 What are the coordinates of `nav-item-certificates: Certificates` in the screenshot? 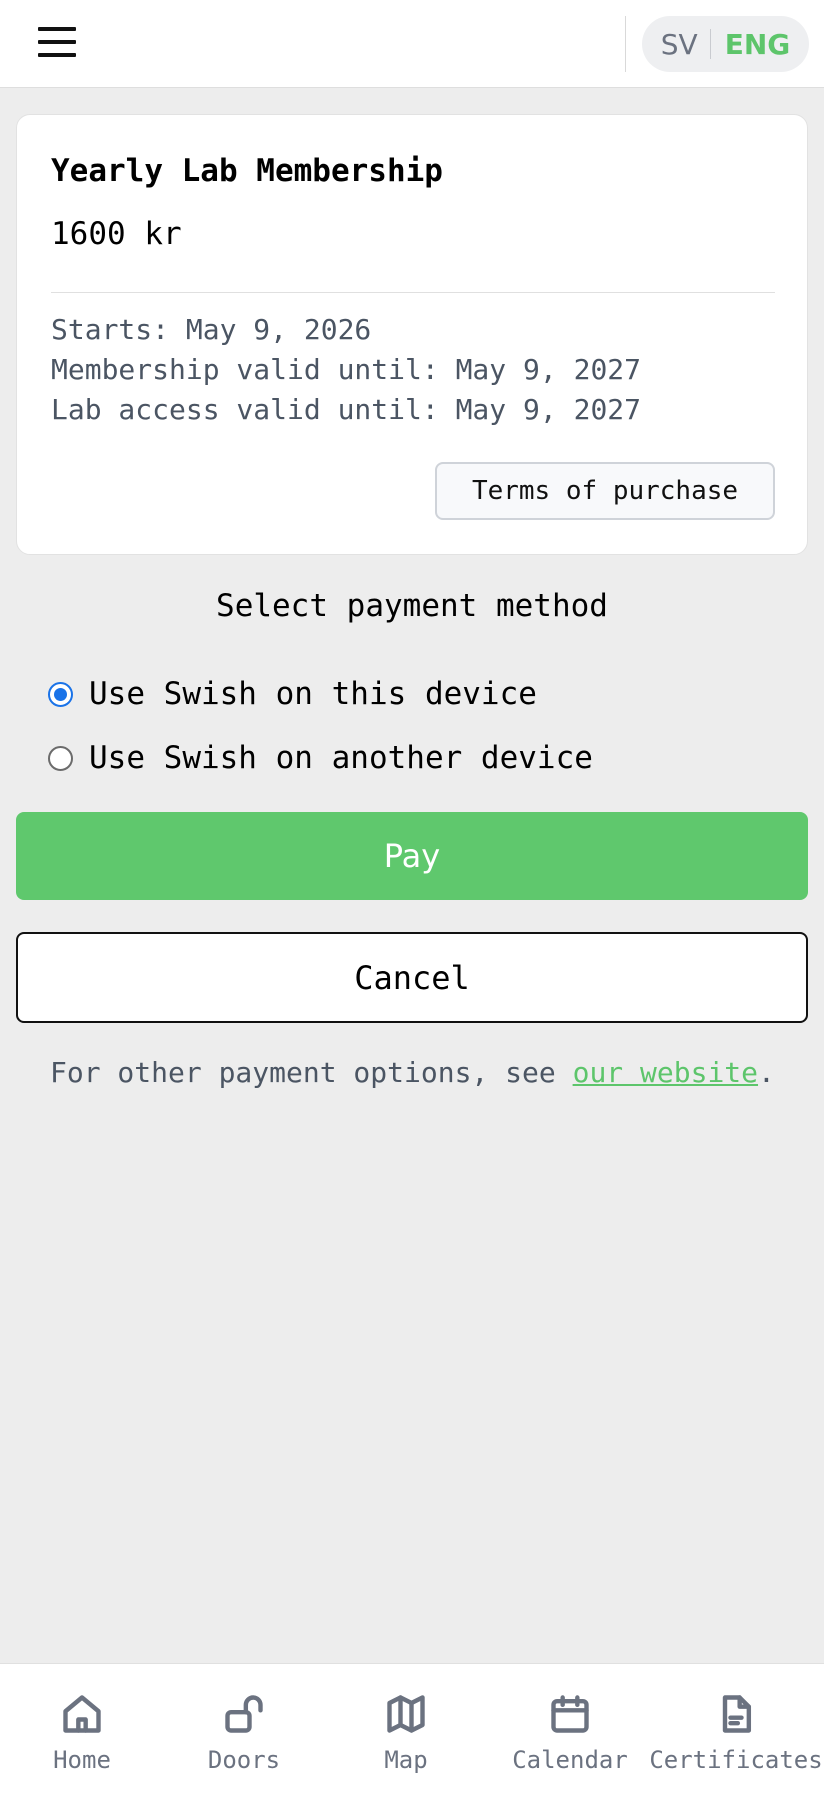 It's located at (736, 1732).